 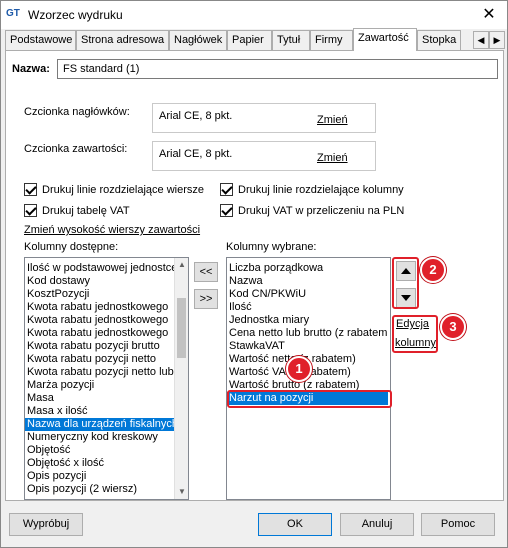 I want to click on app-icon: GT, so click(x=13, y=13).